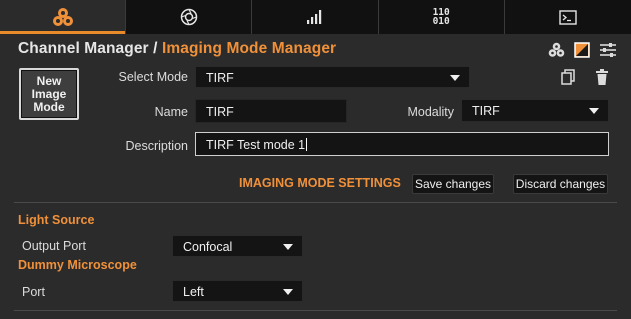 Image resolution: width=631 pixels, height=319 pixels. I want to click on name-label: Name, so click(171, 112).